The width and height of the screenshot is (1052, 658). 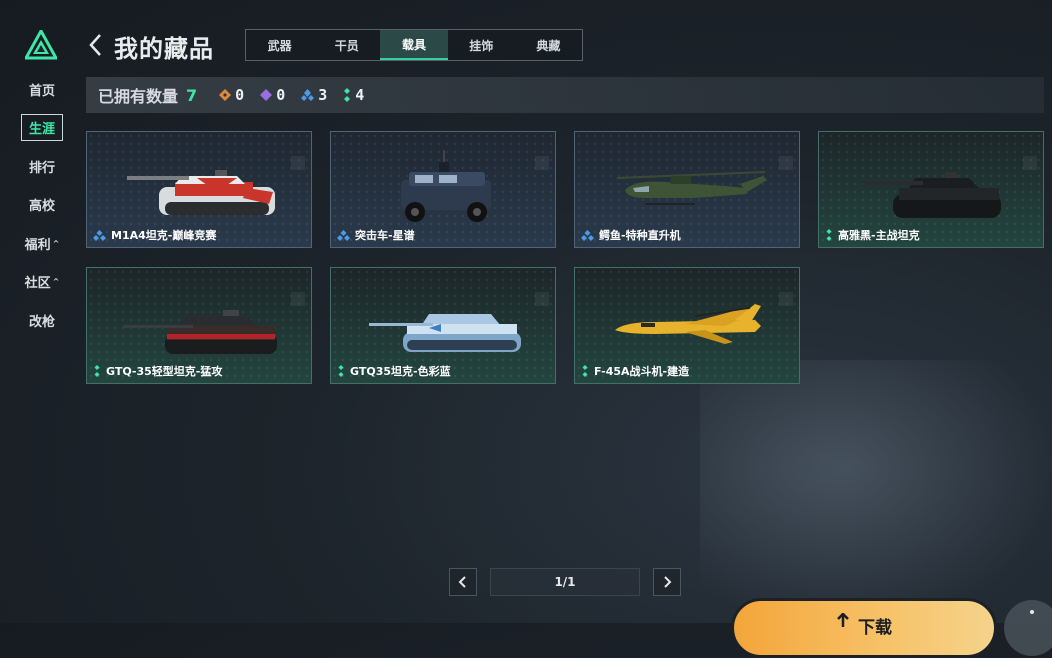 I want to click on vehicle-name: 高雅黑-主战坦克, so click(x=872, y=235).